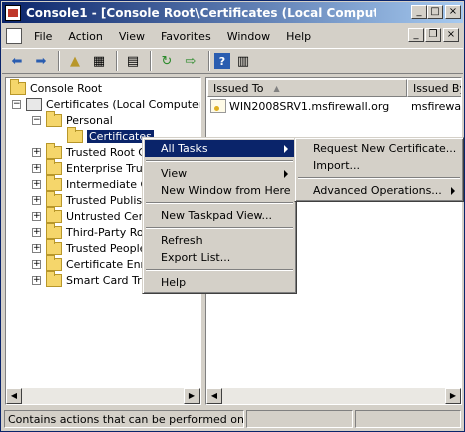 The height and width of the screenshot is (432, 465). What do you see at coordinates (436, 106) in the screenshot?
I see `issued-by-cell: msfirewall` at bounding box center [436, 106].